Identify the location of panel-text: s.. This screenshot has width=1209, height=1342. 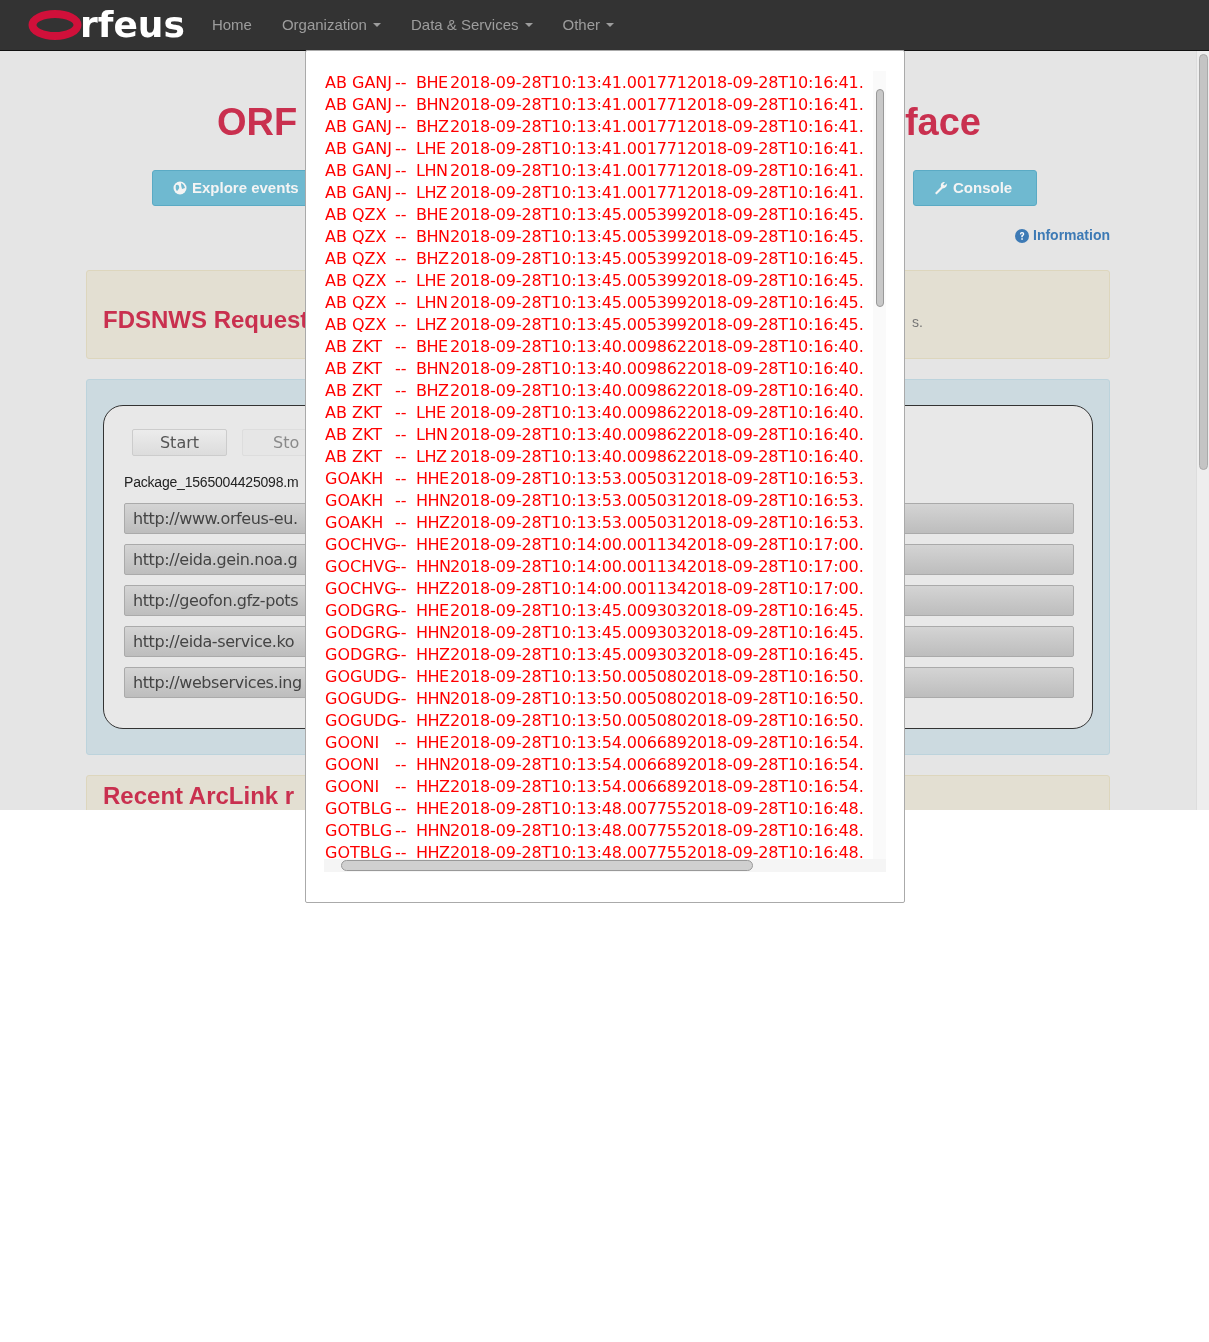
(917, 322).